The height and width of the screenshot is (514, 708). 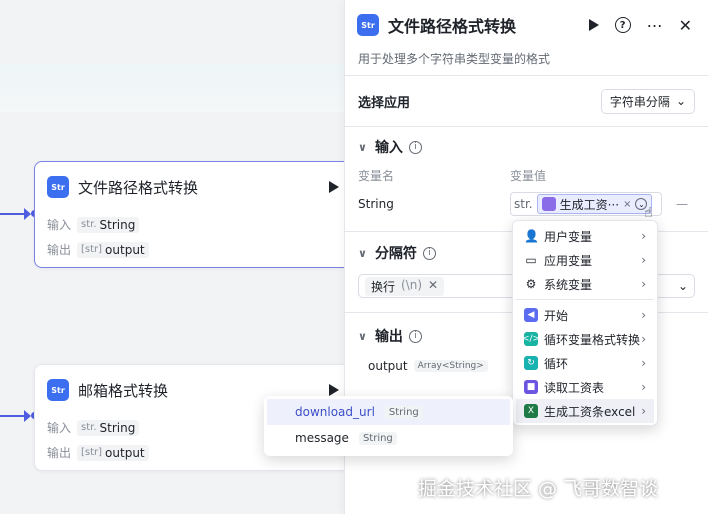 I want to click on dd-item-label: 生成工资条excel, so click(x=590, y=411).